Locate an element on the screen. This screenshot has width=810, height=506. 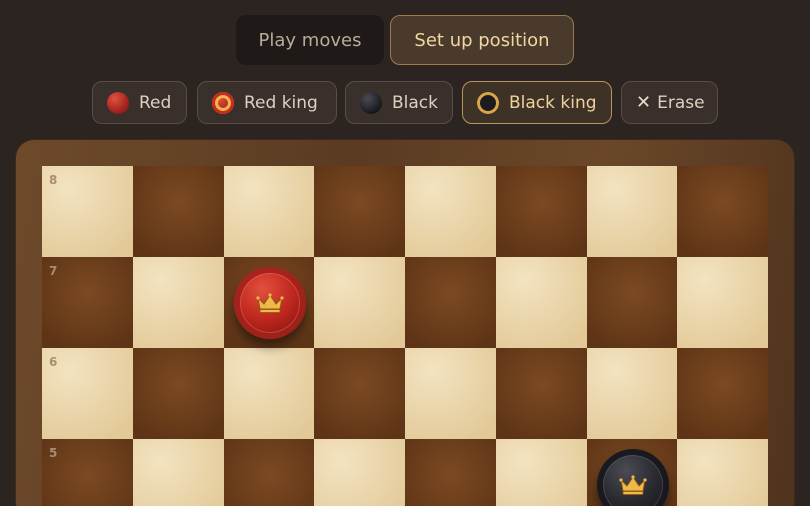
black-king-icon is located at coordinates (488, 102).